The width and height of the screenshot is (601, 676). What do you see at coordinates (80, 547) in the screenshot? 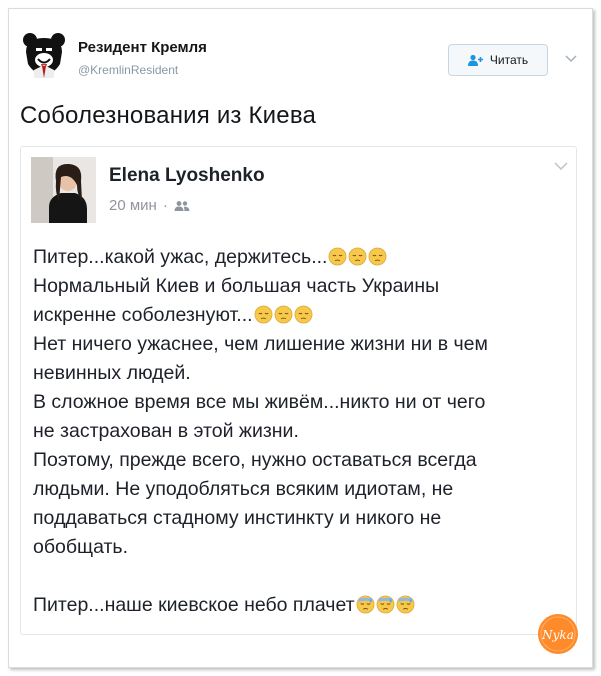
I see `post-line: обобщать.` at bounding box center [80, 547].